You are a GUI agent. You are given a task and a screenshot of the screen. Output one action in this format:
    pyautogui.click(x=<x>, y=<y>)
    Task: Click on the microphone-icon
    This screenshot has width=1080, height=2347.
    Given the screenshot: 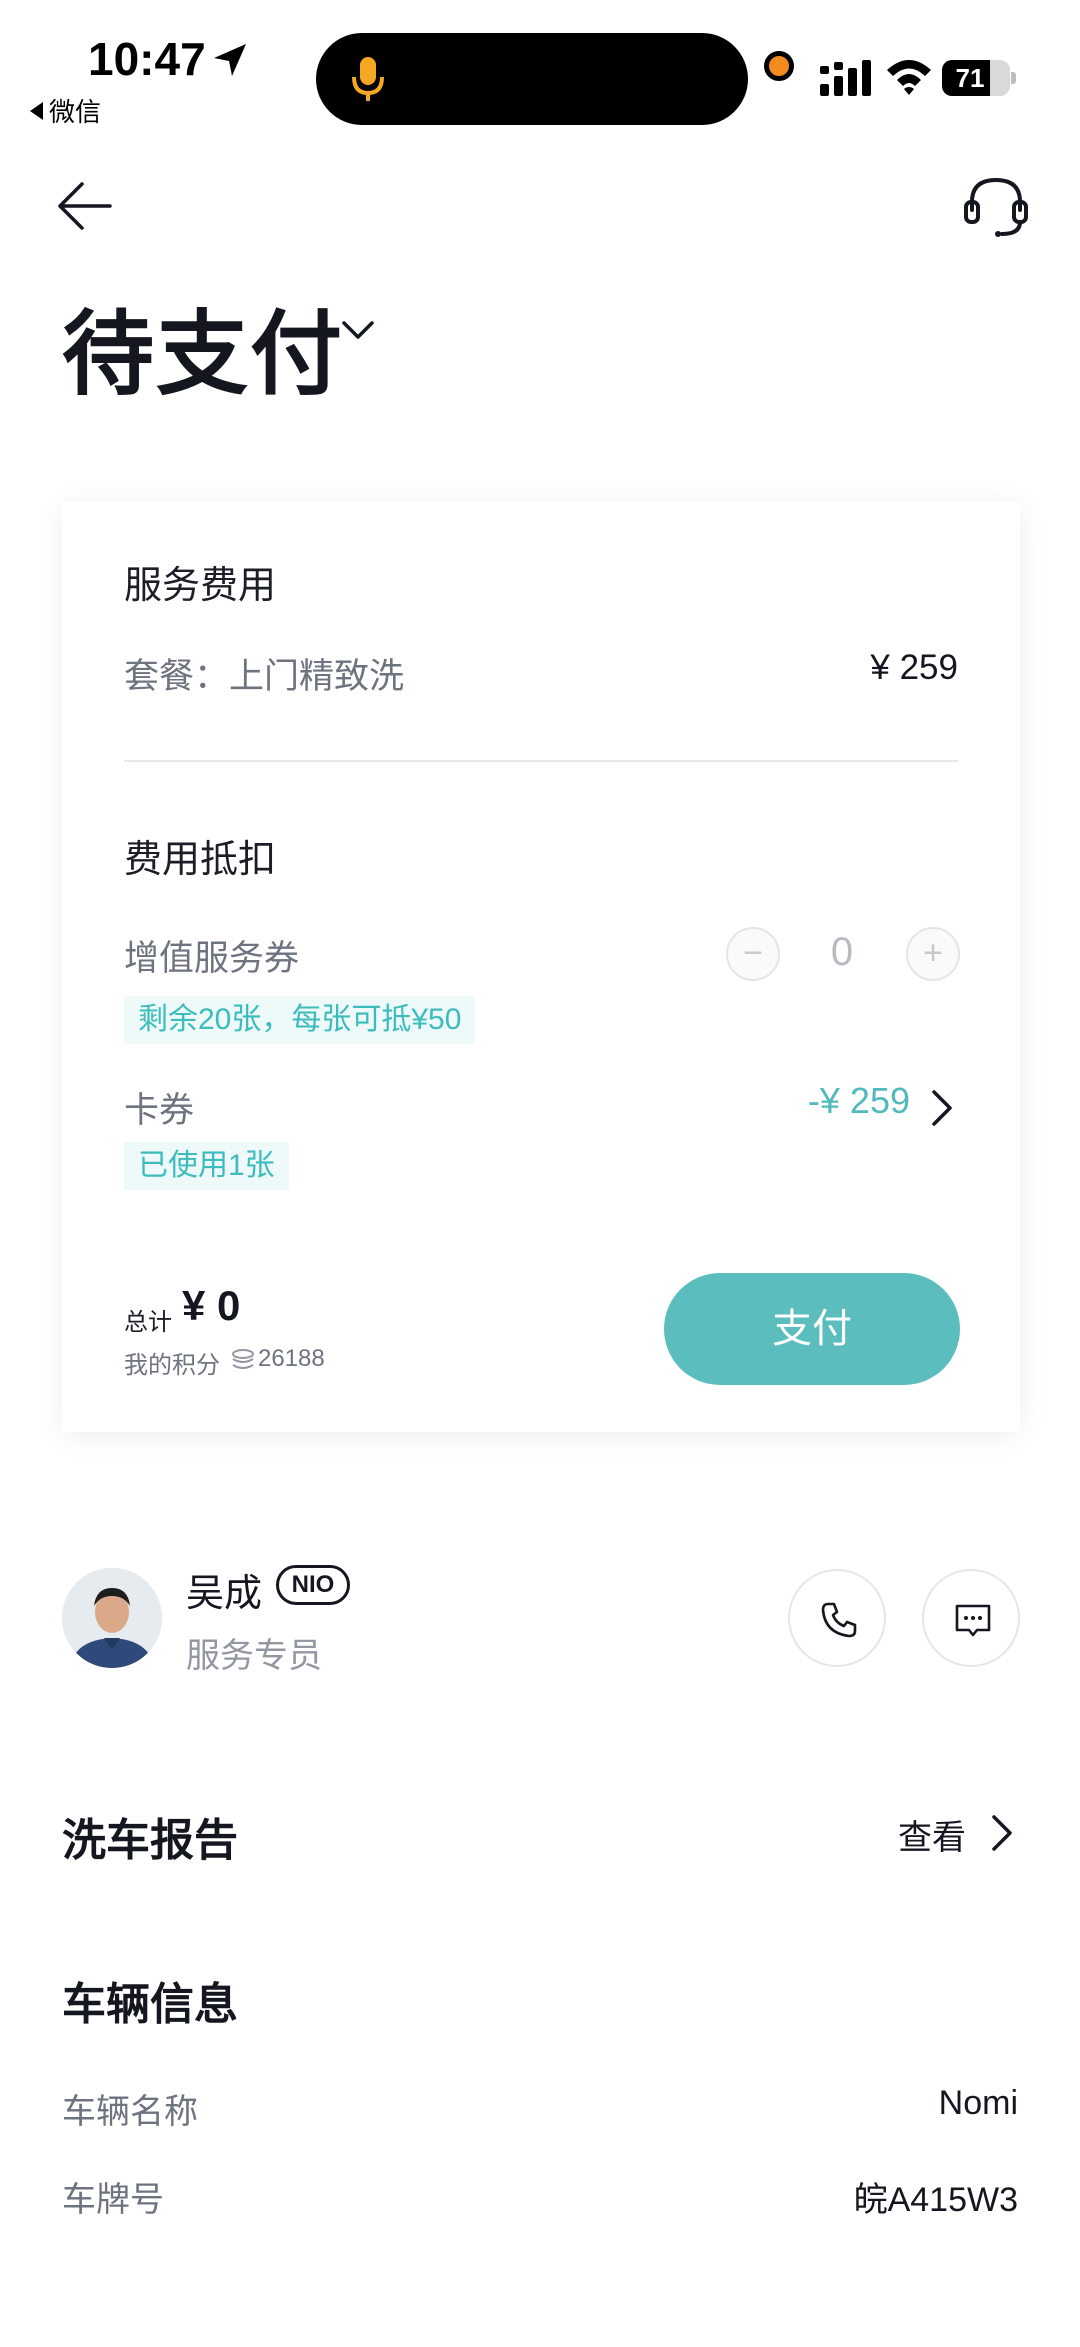 What is the action you would take?
    pyautogui.click(x=368, y=79)
    